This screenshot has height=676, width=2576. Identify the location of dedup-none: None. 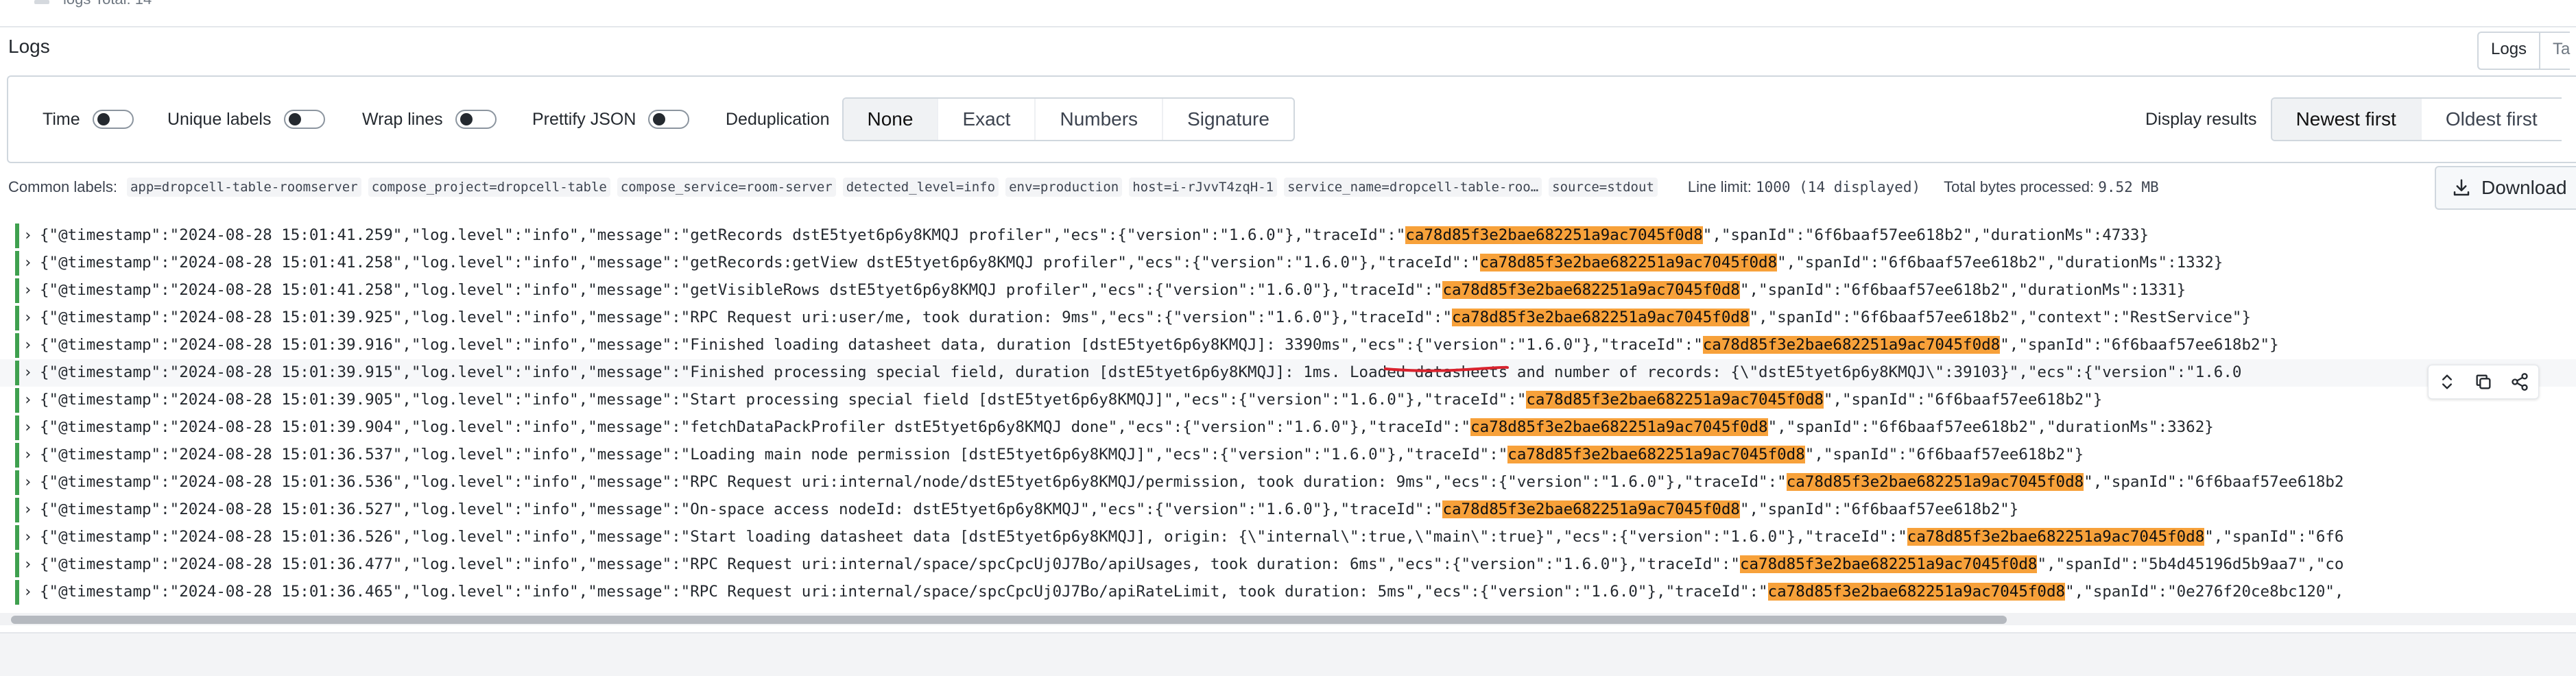
(890, 120).